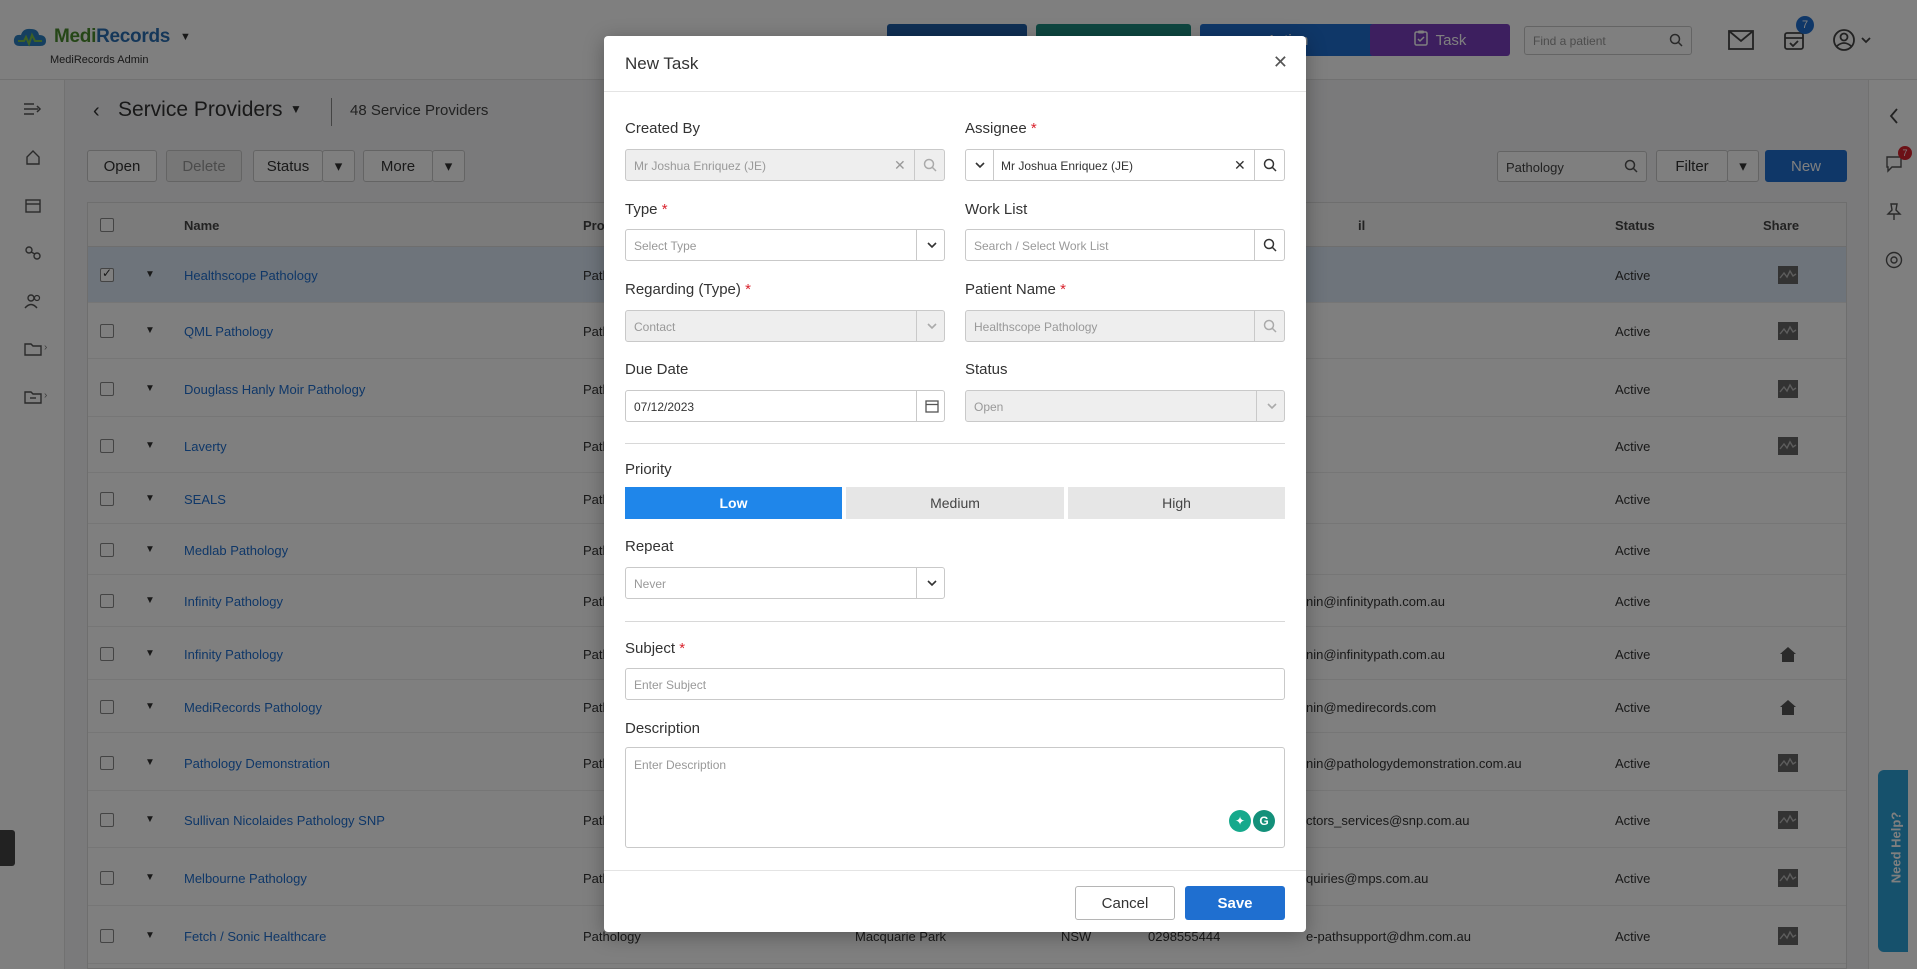 The width and height of the screenshot is (1917, 969). What do you see at coordinates (1125, 326) in the screenshot?
I see `patient-name-field: Healthscope Pathology` at bounding box center [1125, 326].